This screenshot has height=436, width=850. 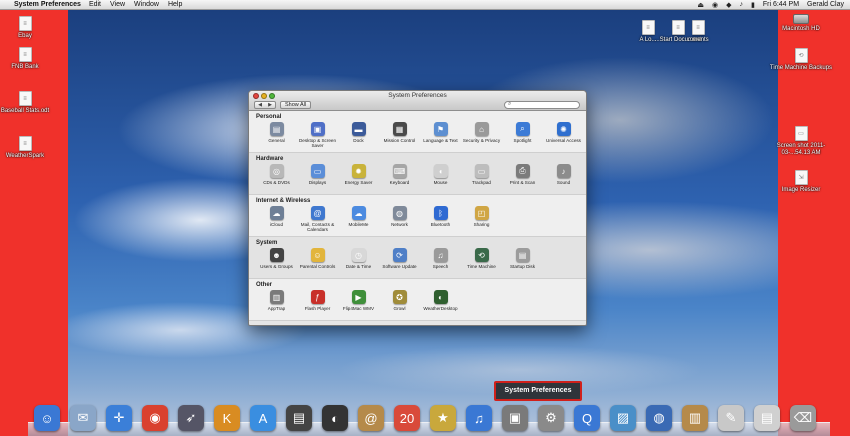 I want to click on back-arrow-icon: ◀, so click(x=260, y=105).